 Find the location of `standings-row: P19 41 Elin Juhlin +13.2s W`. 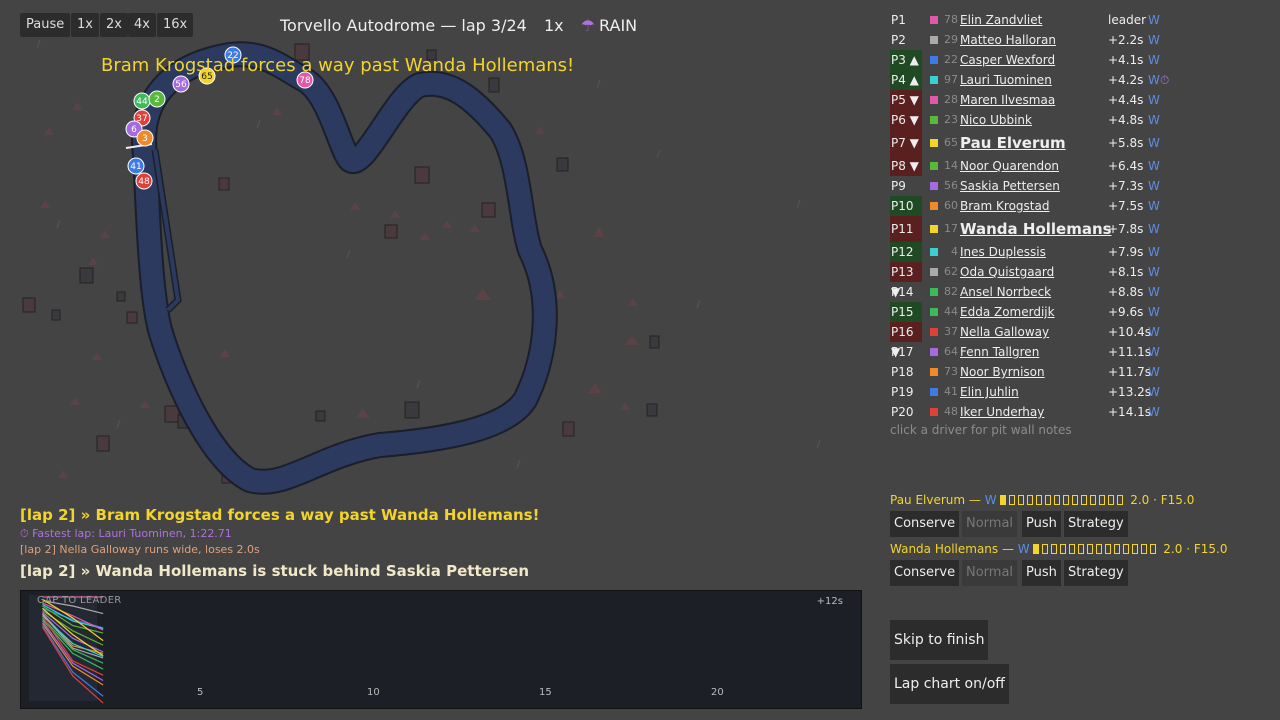

standings-row: P19 41 Elin Juhlin +13.2s W is located at coordinates (1085, 392).